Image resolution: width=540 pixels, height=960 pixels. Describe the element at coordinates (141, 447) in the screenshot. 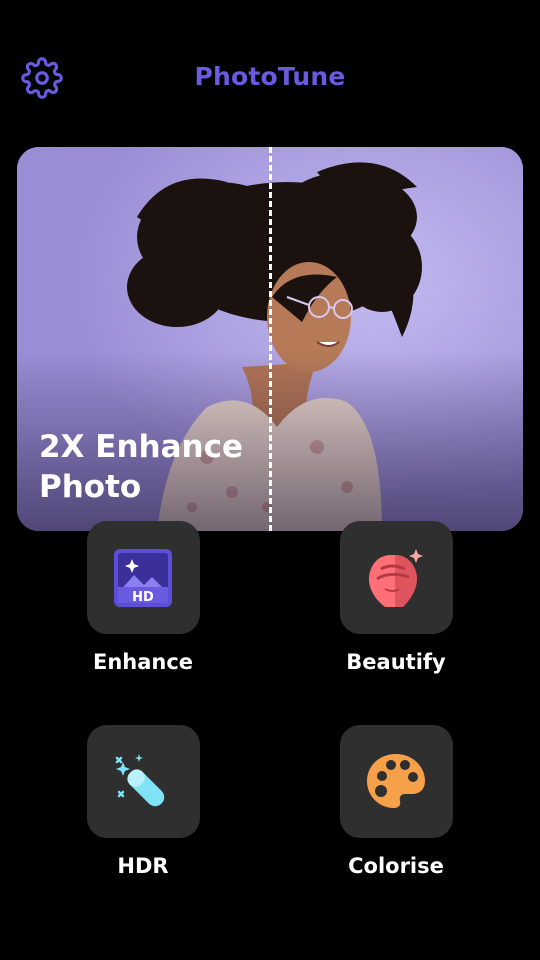

I see `banner-title-line-1: 2X Enhance` at that location.